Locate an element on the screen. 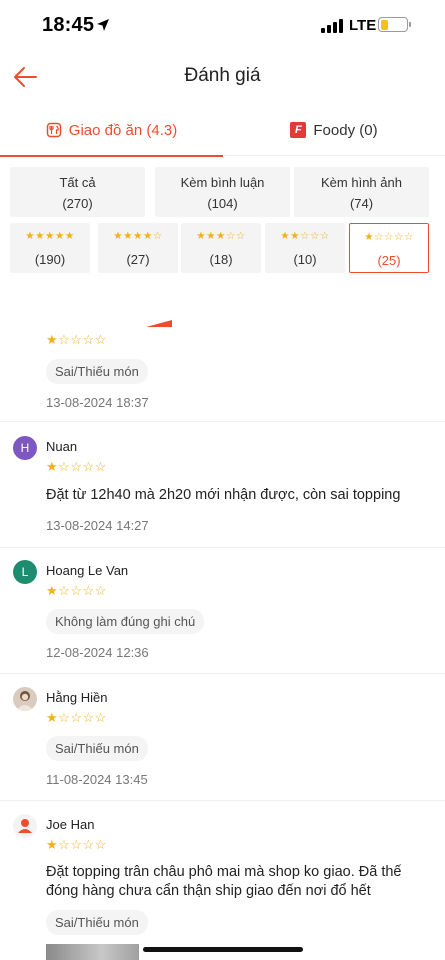 The height and width of the screenshot is (960, 445). filter-all: Tất cả (270) is located at coordinates (77, 192).